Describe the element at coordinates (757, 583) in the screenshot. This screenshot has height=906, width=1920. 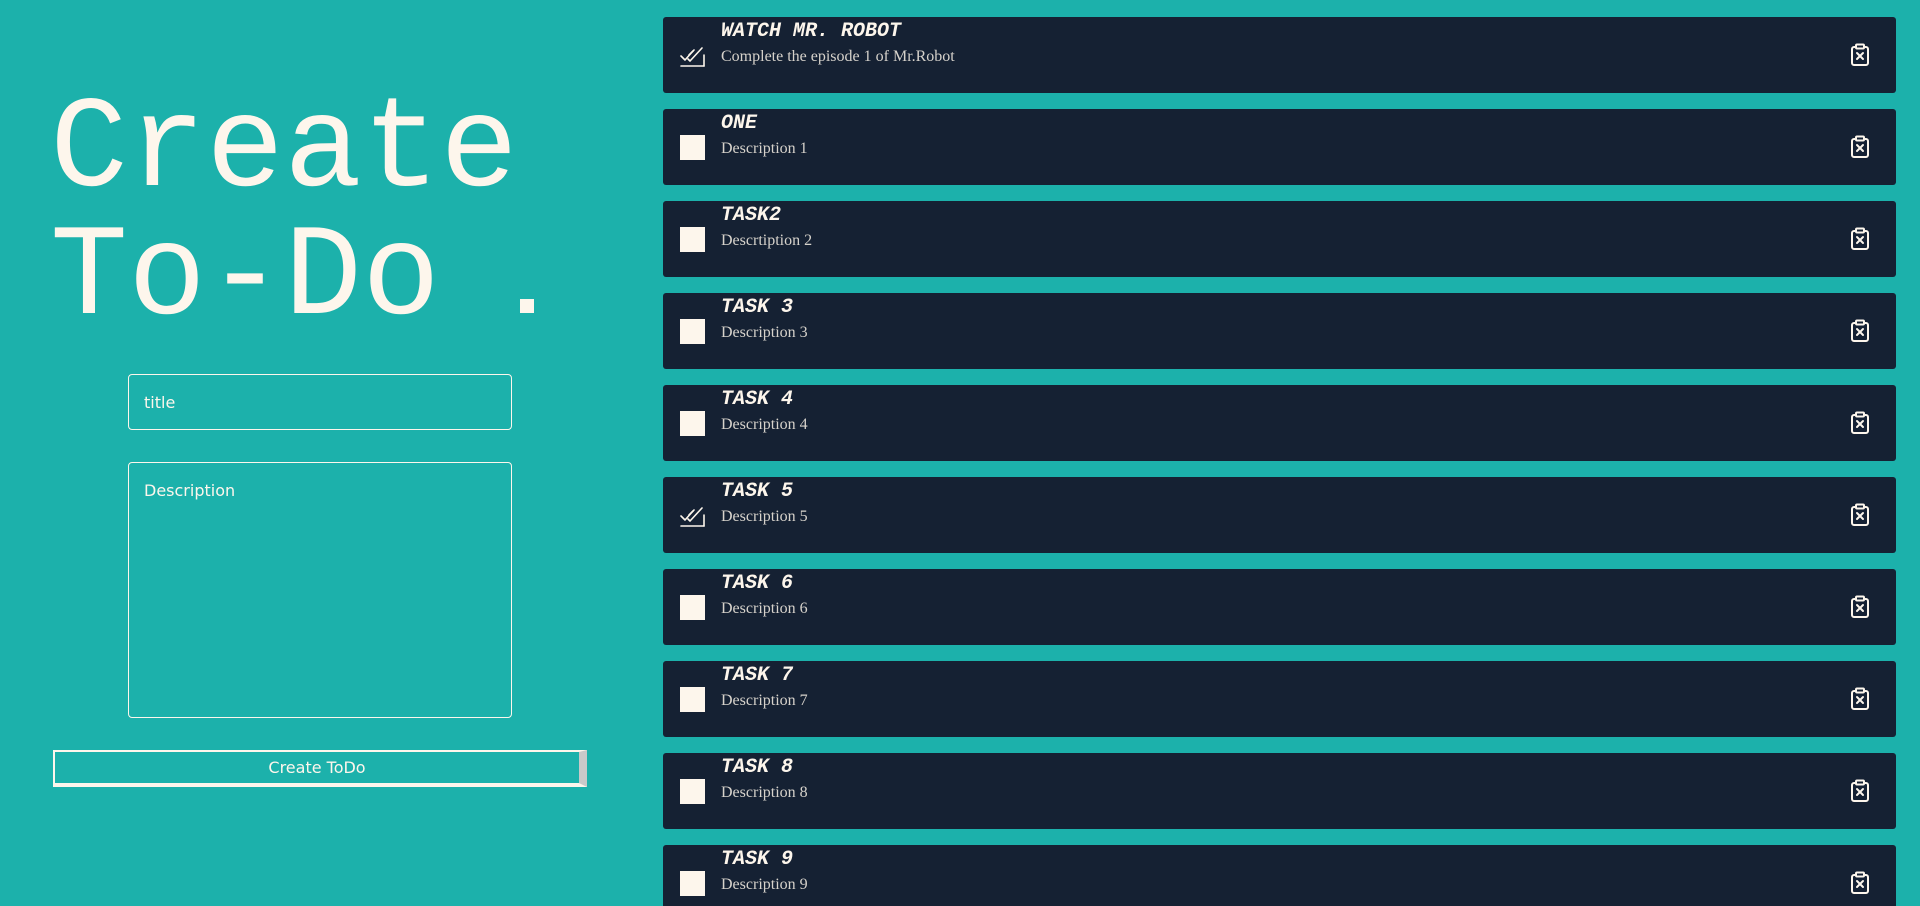
I see `task-title: TASK 6` at that location.